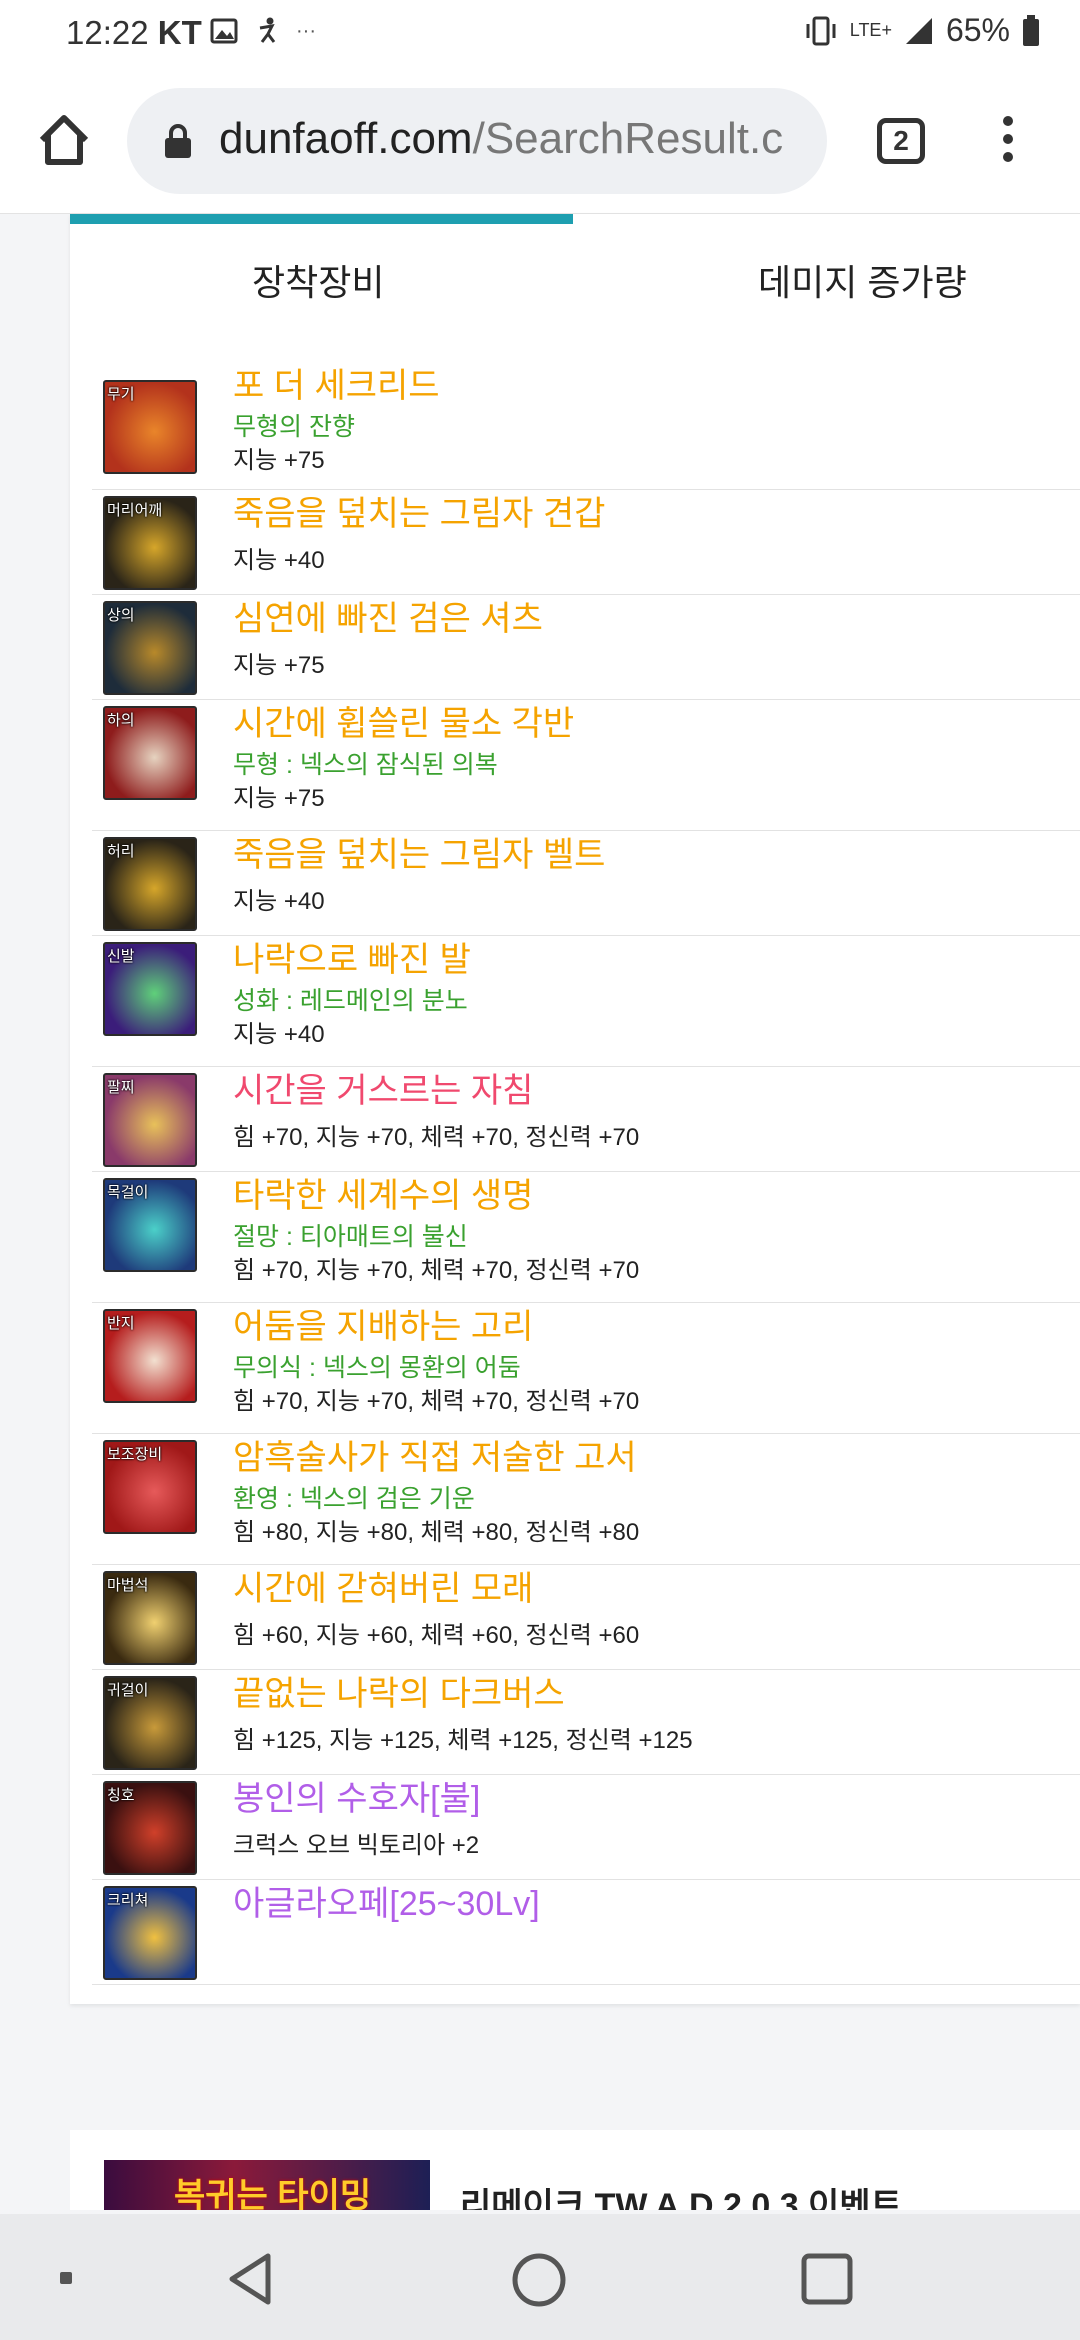 The width and height of the screenshot is (1080, 2340). What do you see at coordinates (862, 280) in the screenshot?
I see `tab-damage-increase: 데미지 증가량` at bounding box center [862, 280].